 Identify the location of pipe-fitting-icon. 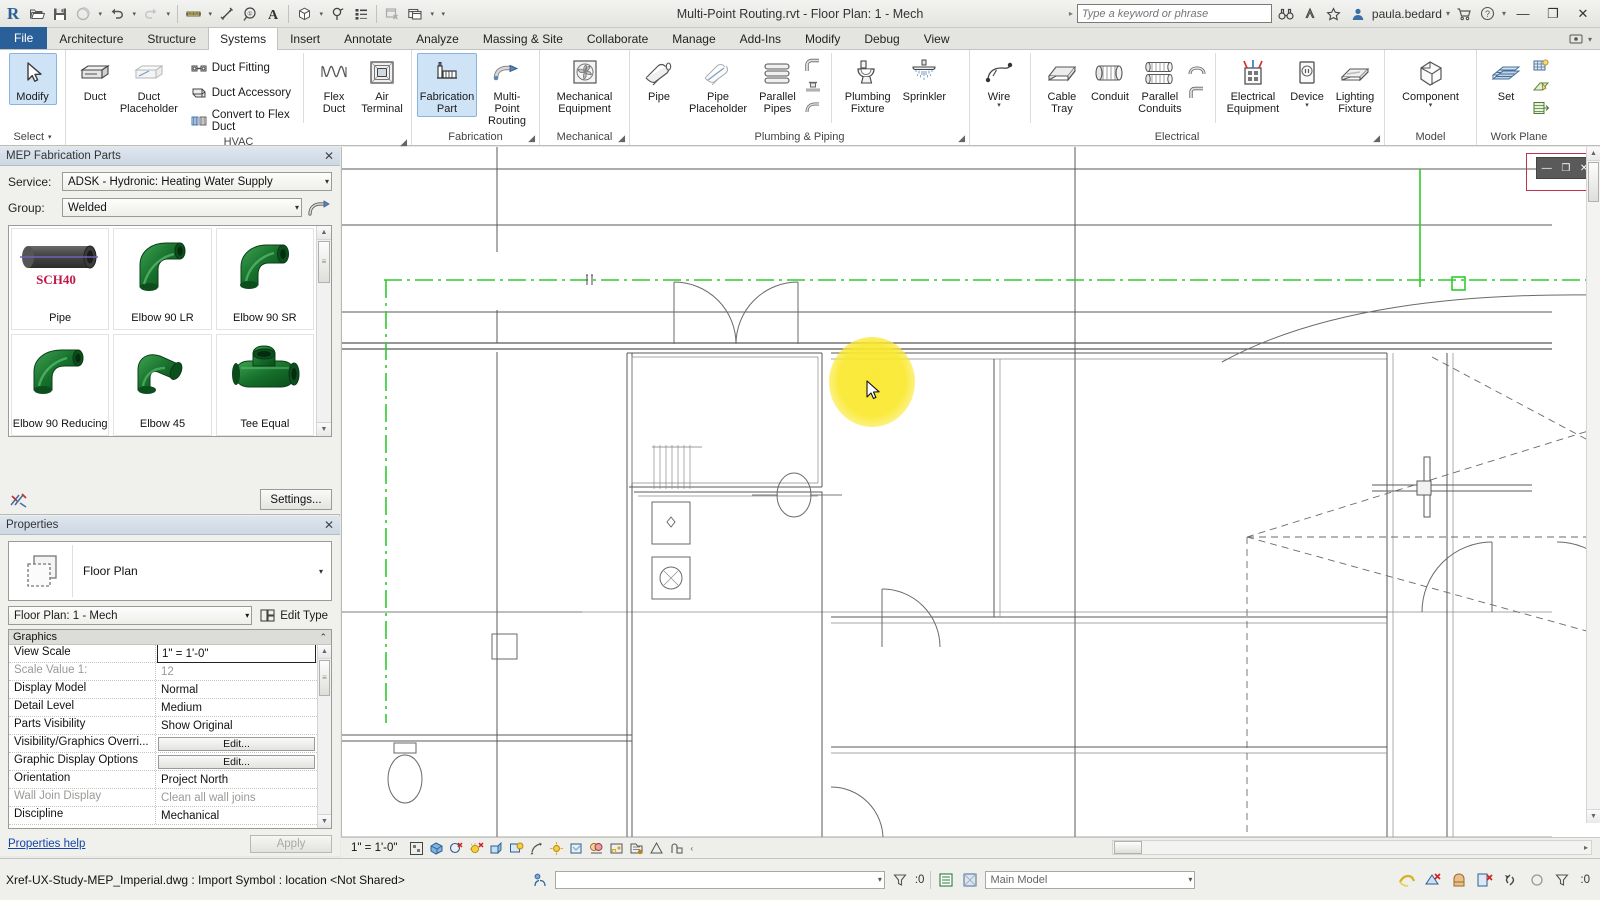
(813, 65).